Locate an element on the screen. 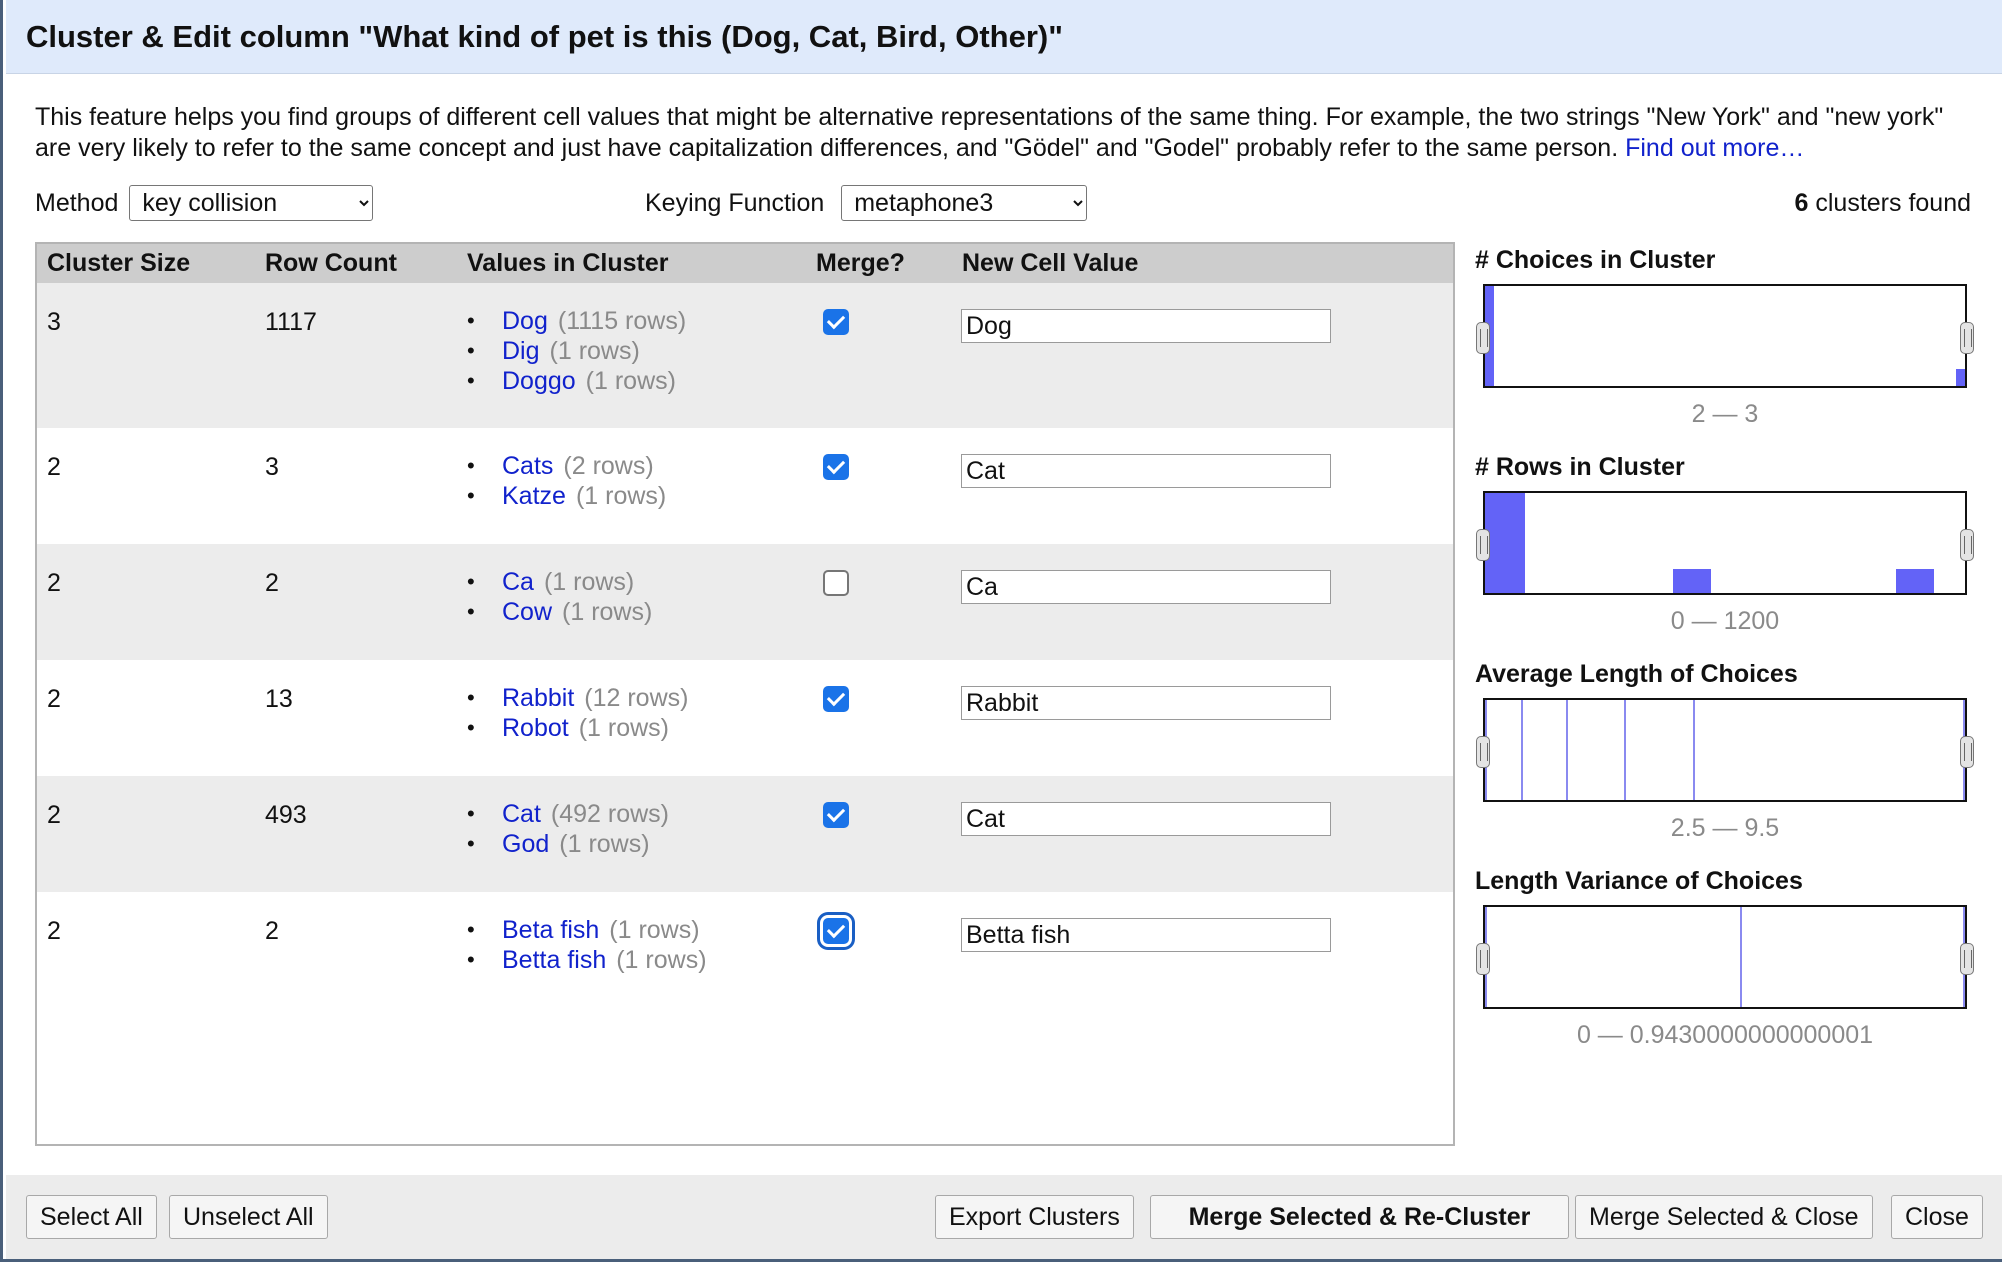  select-all-button: Select All is located at coordinates (91, 1217).